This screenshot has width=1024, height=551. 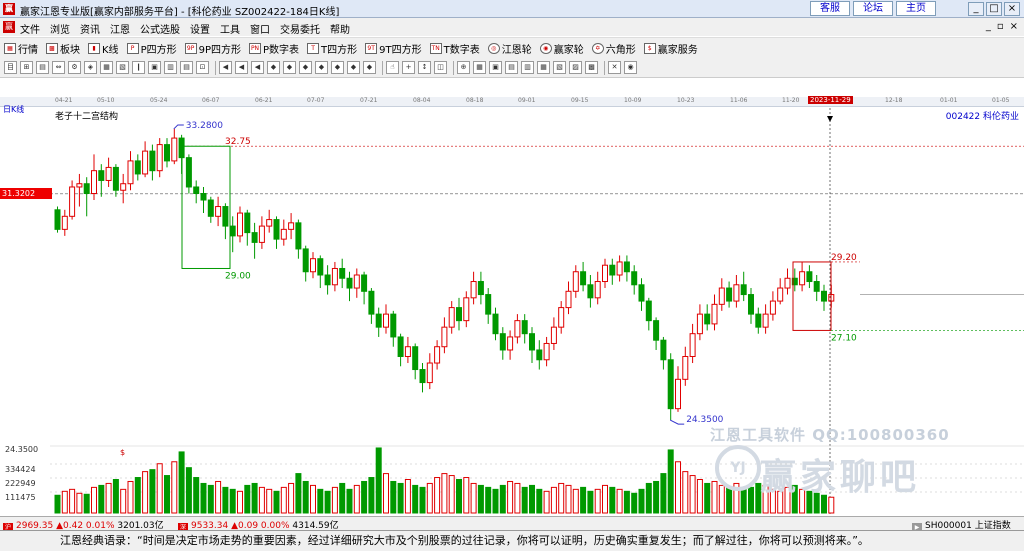 I want to click on mdi-close-button: ×, so click(x=1014, y=26).